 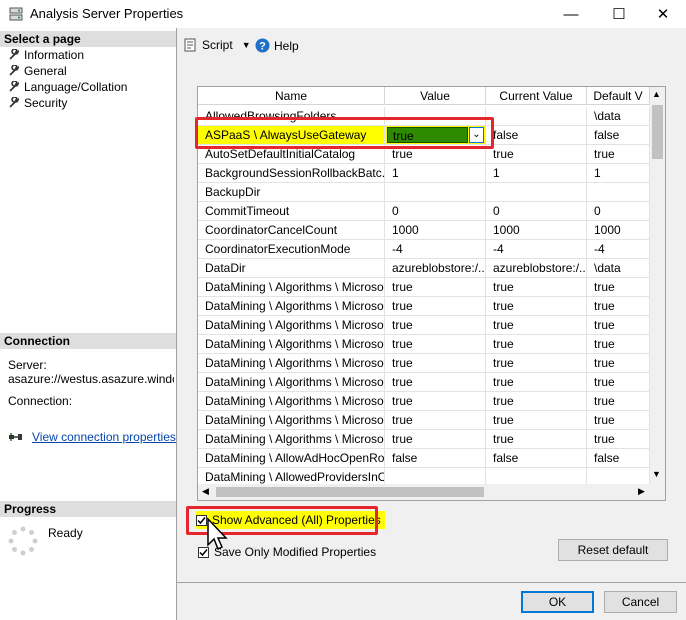 I want to click on cell-default-value: 1, so click(x=618, y=173).